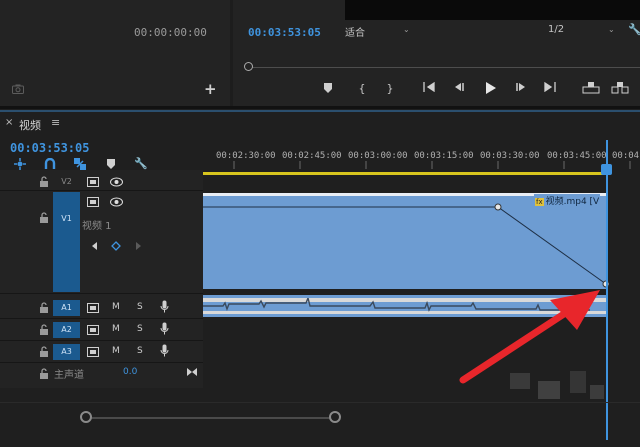 This screenshot has width=640, height=447. What do you see at coordinates (634, 30) in the screenshot?
I see `wrench-icon: 🔧` at bounding box center [634, 30].